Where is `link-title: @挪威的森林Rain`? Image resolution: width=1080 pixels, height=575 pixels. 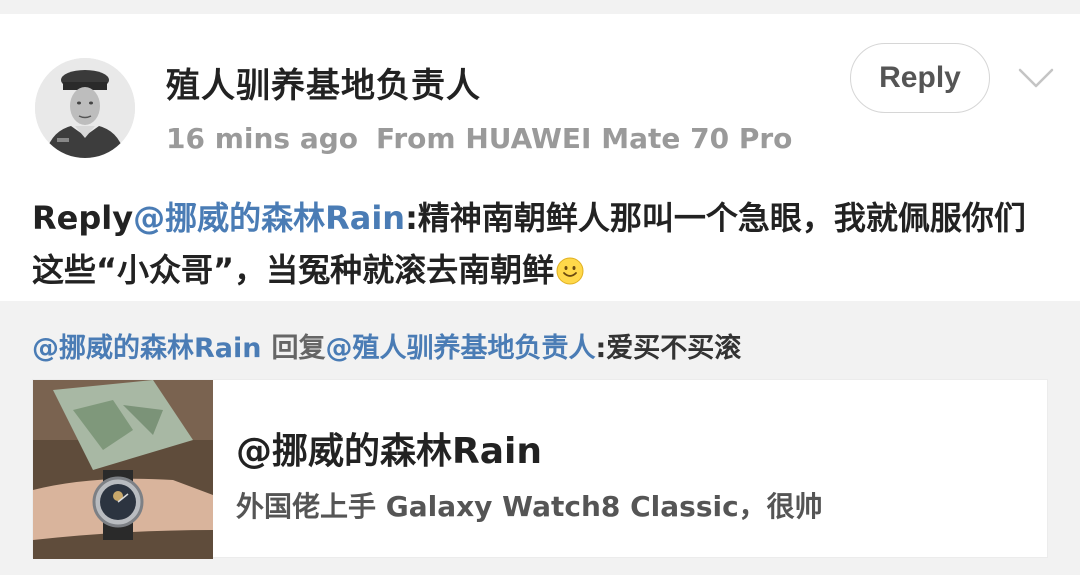 link-title: @挪威的森林Rain is located at coordinates (389, 448).